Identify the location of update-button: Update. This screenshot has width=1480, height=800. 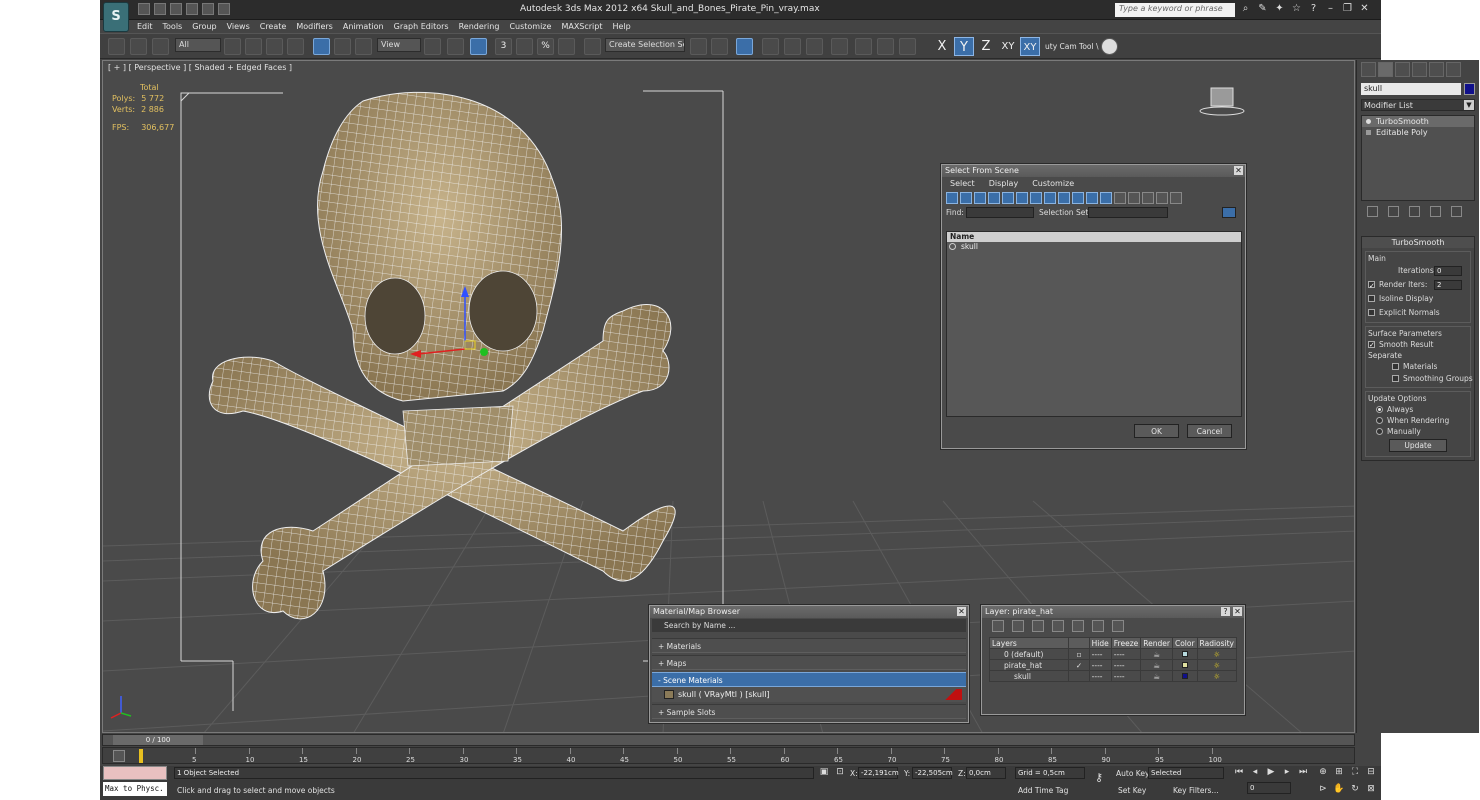
(1418, 445).